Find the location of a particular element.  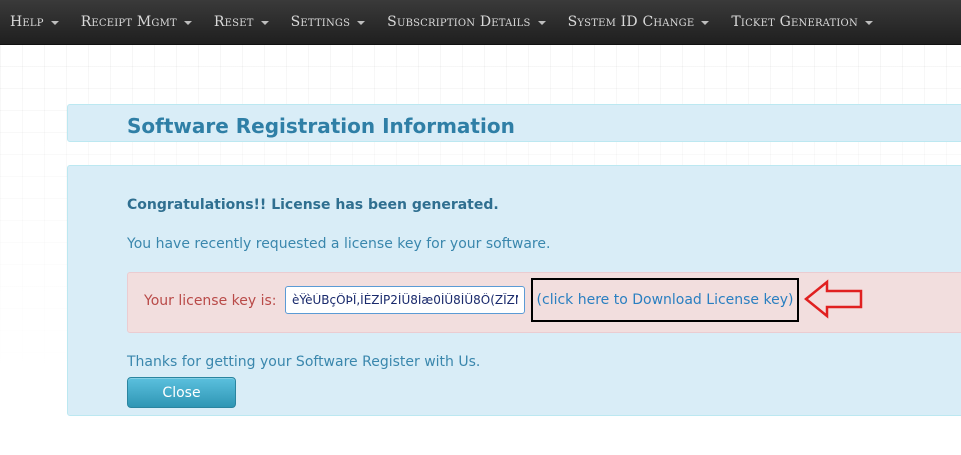

nav-help: Help is located at coordinates (34, 22).